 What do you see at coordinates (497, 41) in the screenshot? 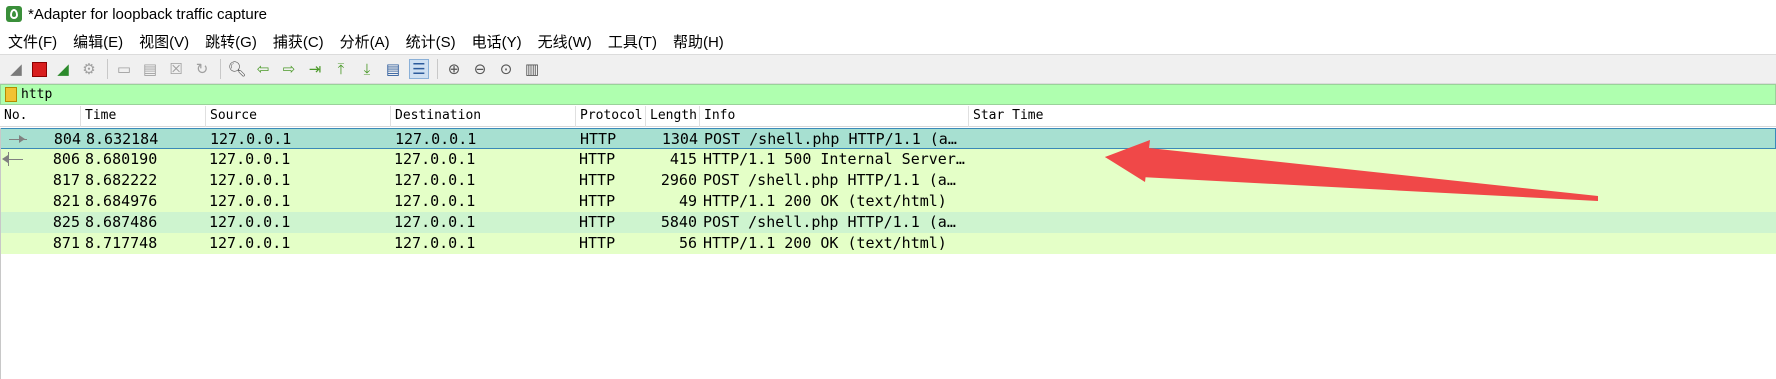
I see `menu-telephony: 电话(Y)` at bounding box center [497, 41].